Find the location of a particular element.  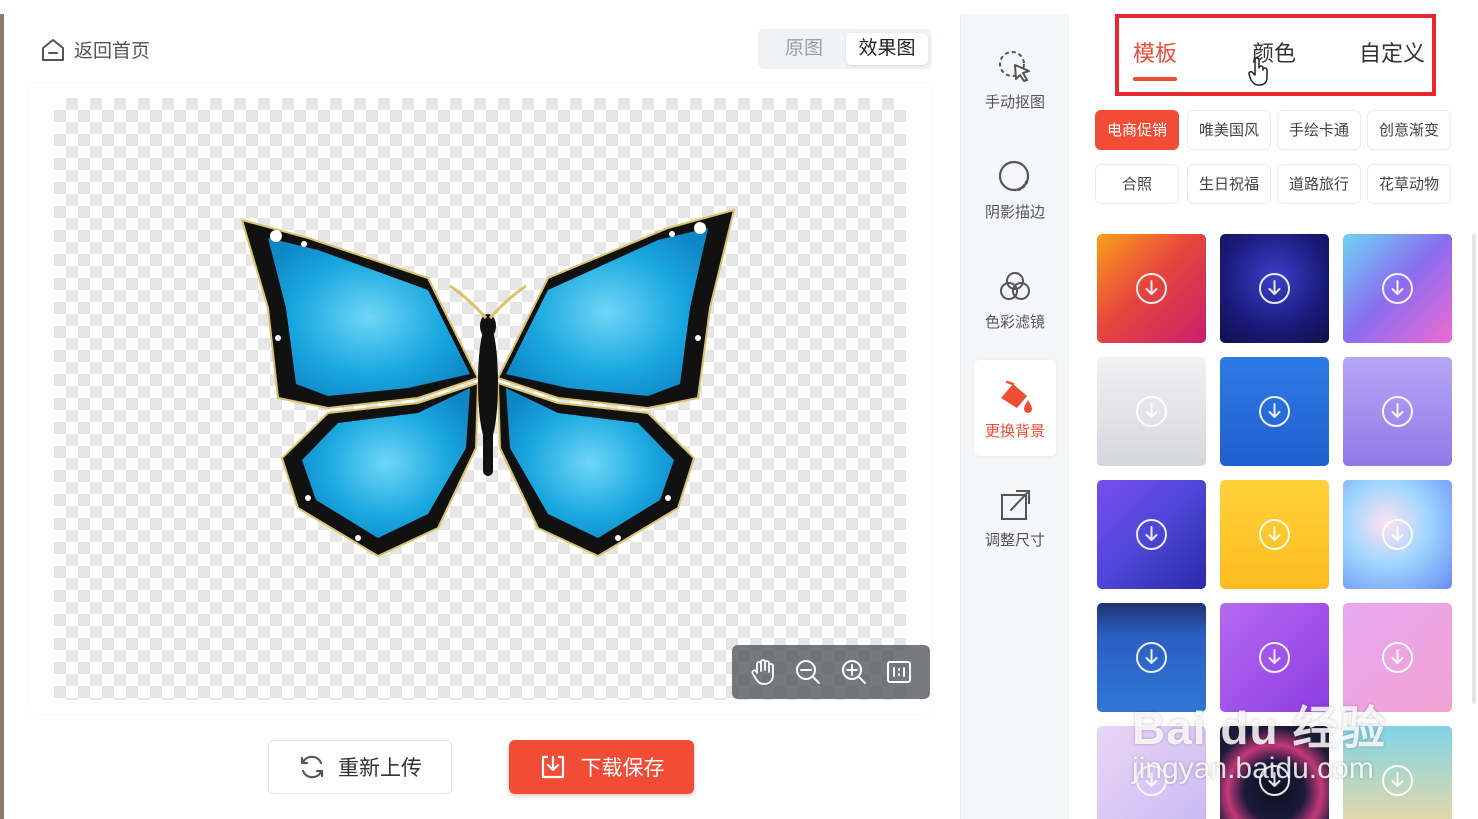

top-strip is located at coordinates (739, 7).